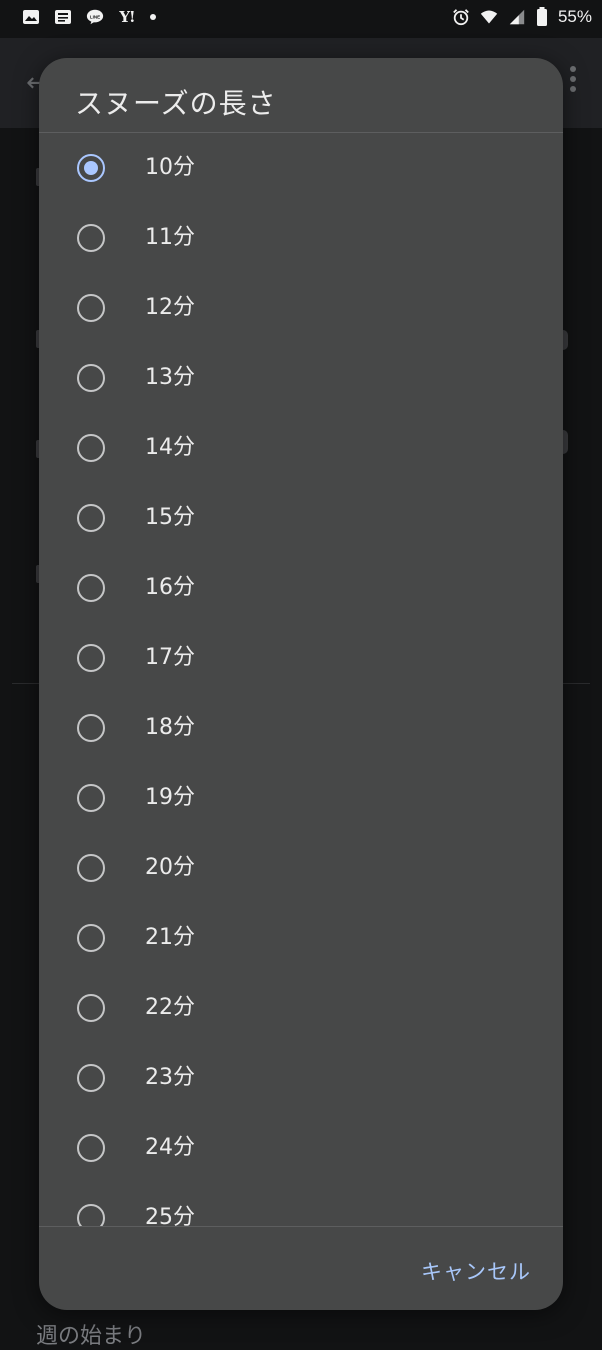  Describe the element at coordinates (301, 308) in the screenshot. I see `snooze-option: 12分` at that location.